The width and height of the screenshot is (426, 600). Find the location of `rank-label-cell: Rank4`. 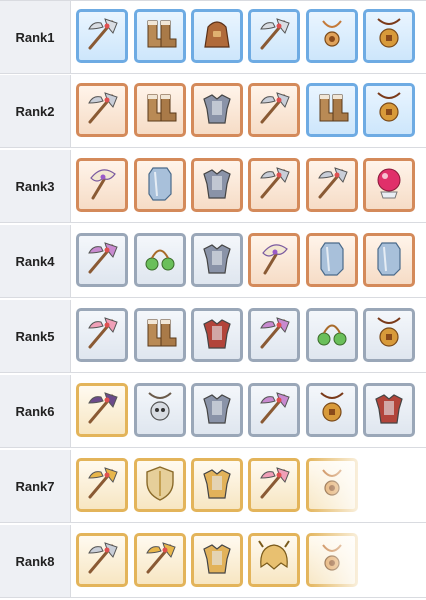

rank-label-cell: Rank4 is located at coordinates (35, 261).